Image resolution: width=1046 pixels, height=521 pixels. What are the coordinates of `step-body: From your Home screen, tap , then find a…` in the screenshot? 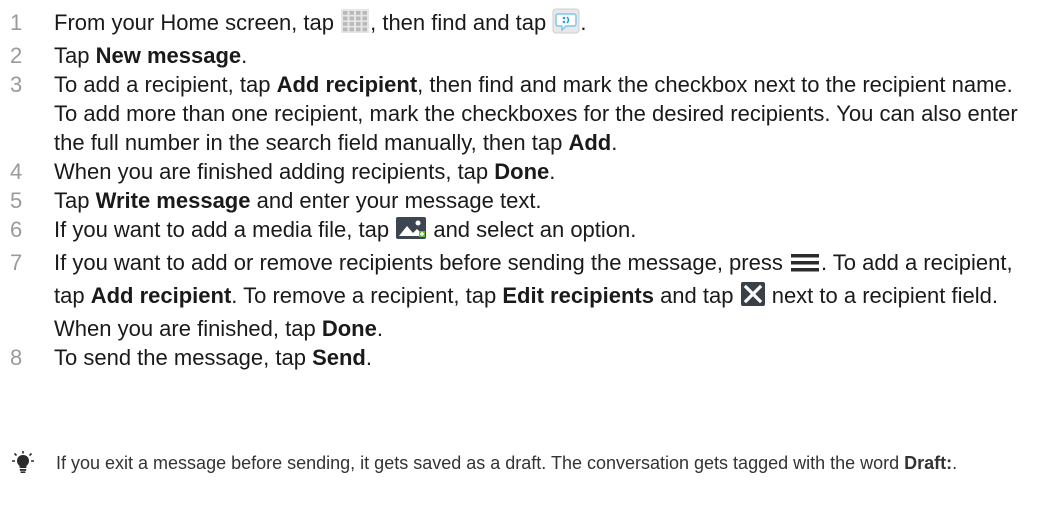 It's located at (542, 24).